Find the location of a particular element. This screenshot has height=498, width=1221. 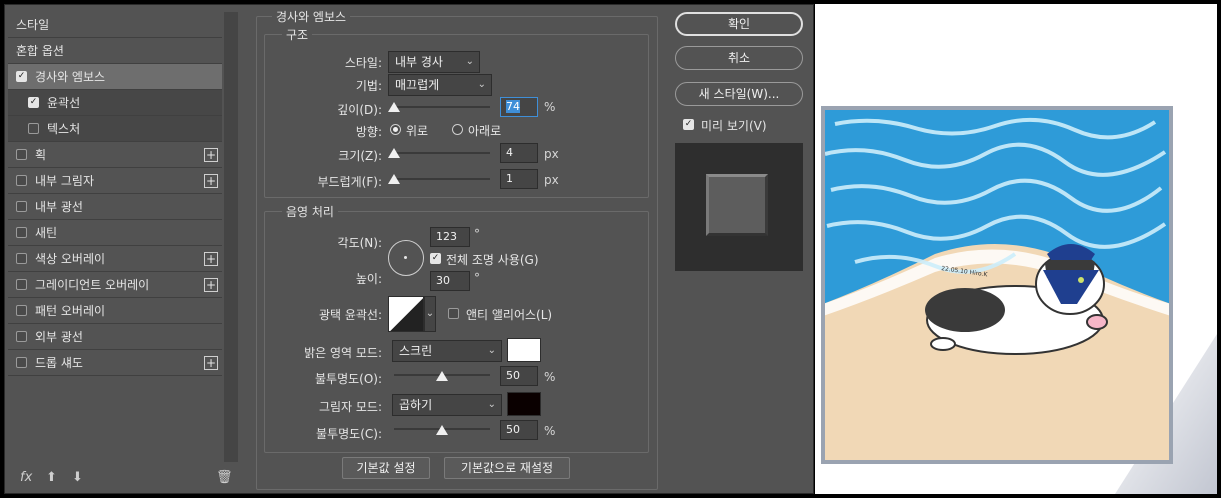

structure-title: 구조 is located at coordinates (297, 34).